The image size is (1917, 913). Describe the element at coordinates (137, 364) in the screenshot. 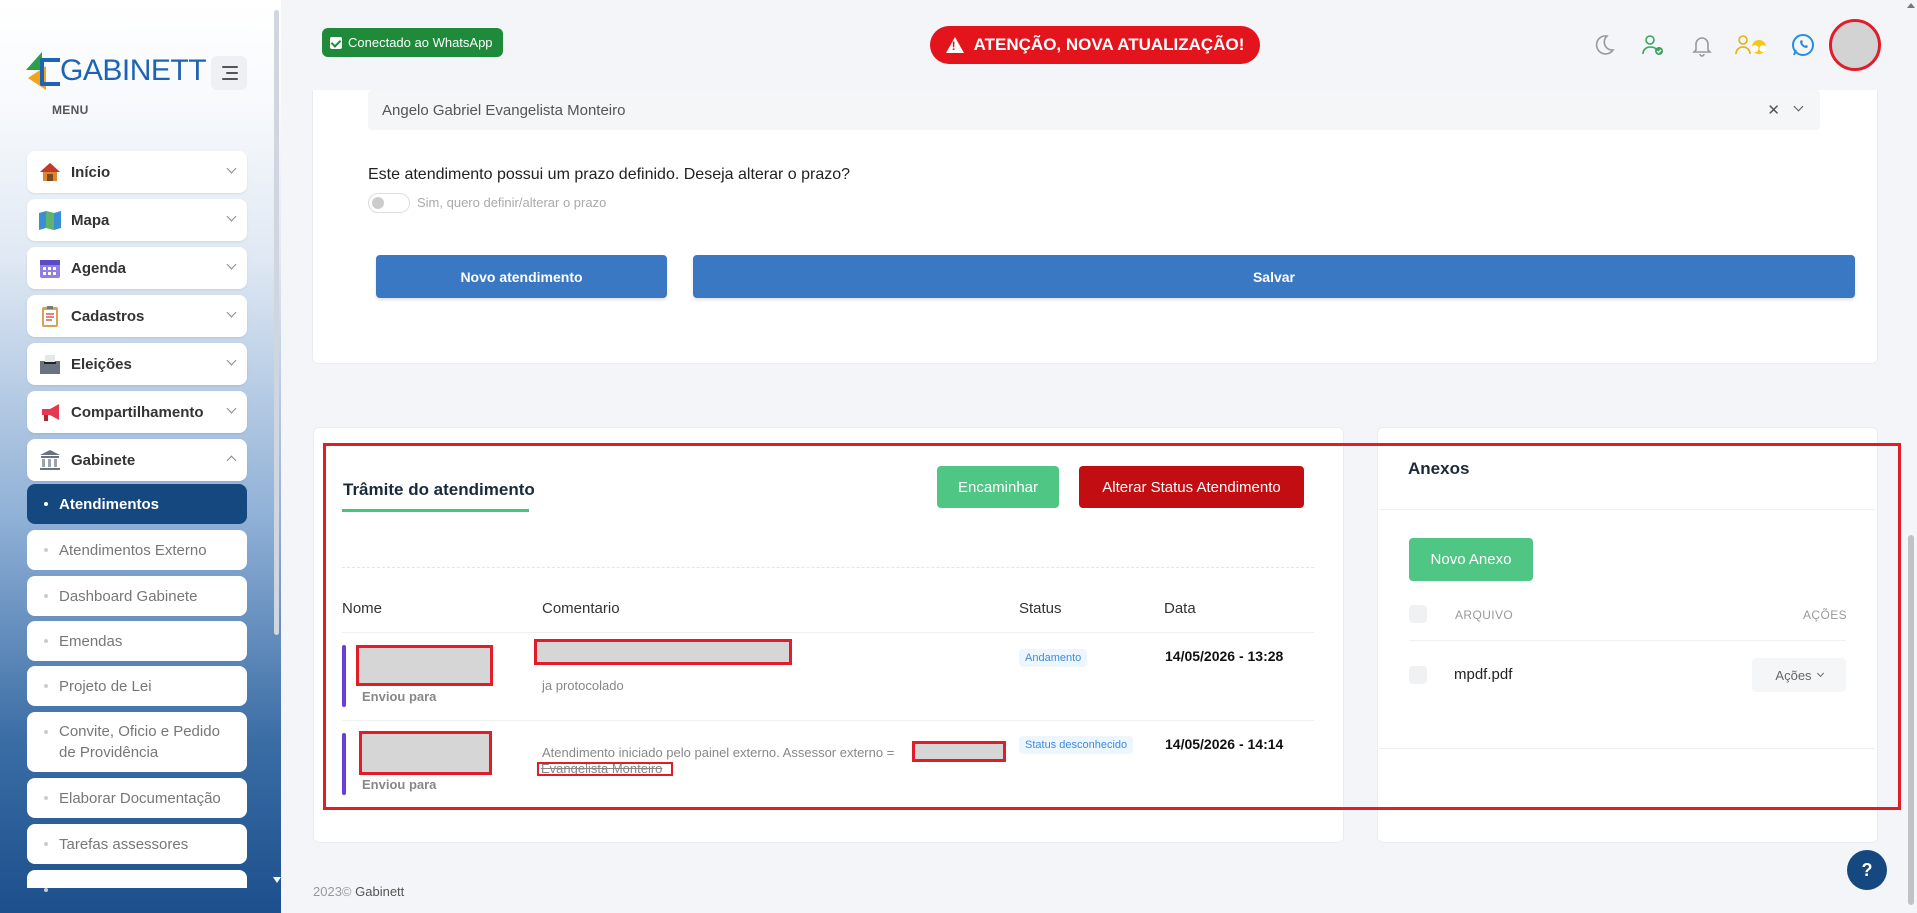

I see `sidebar-item-eleicoes: Eleições` at that location.